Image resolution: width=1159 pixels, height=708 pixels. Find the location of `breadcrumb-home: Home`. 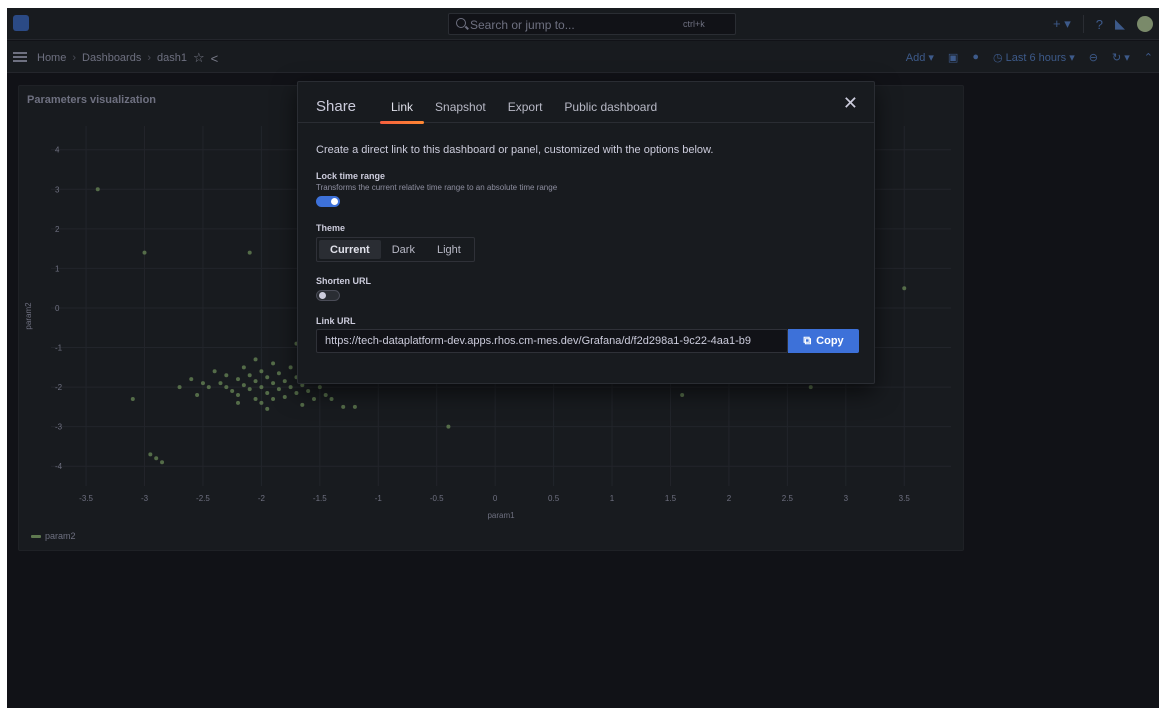

breadcrumb-home: Home is located at coordinates (51, 58).